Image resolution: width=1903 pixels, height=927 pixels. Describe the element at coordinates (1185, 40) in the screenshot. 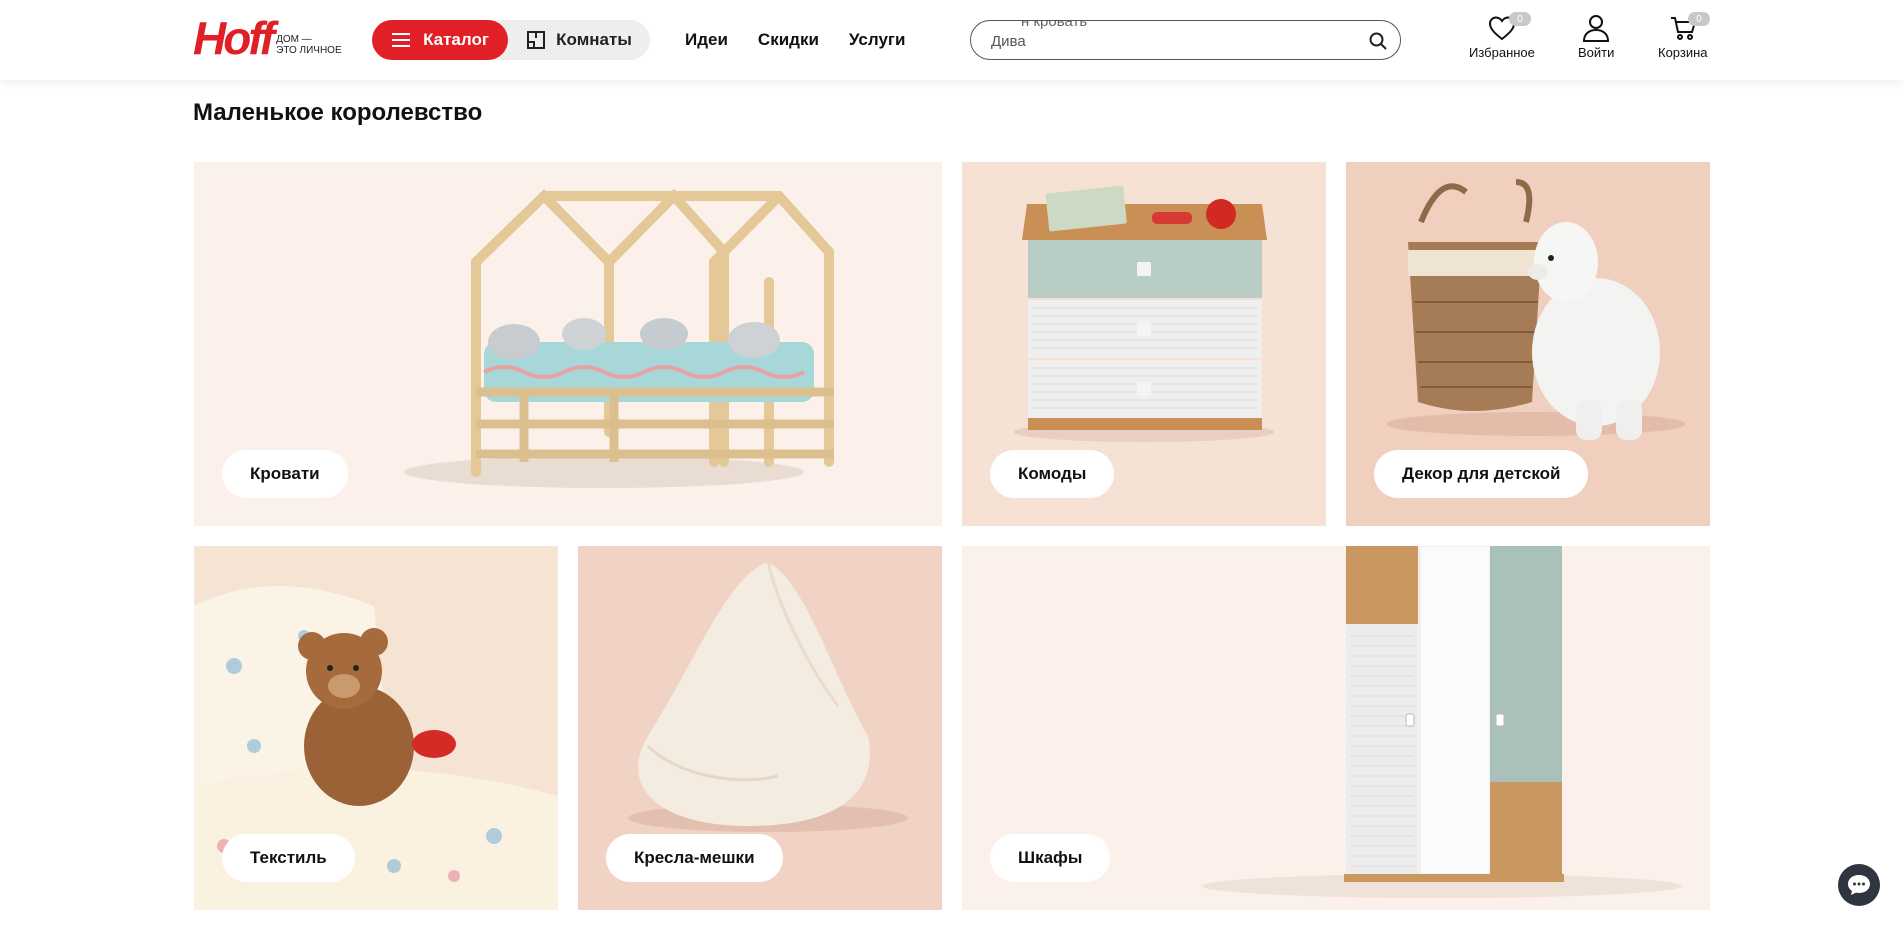

I see `search-field: Дива н кровать` at that location.